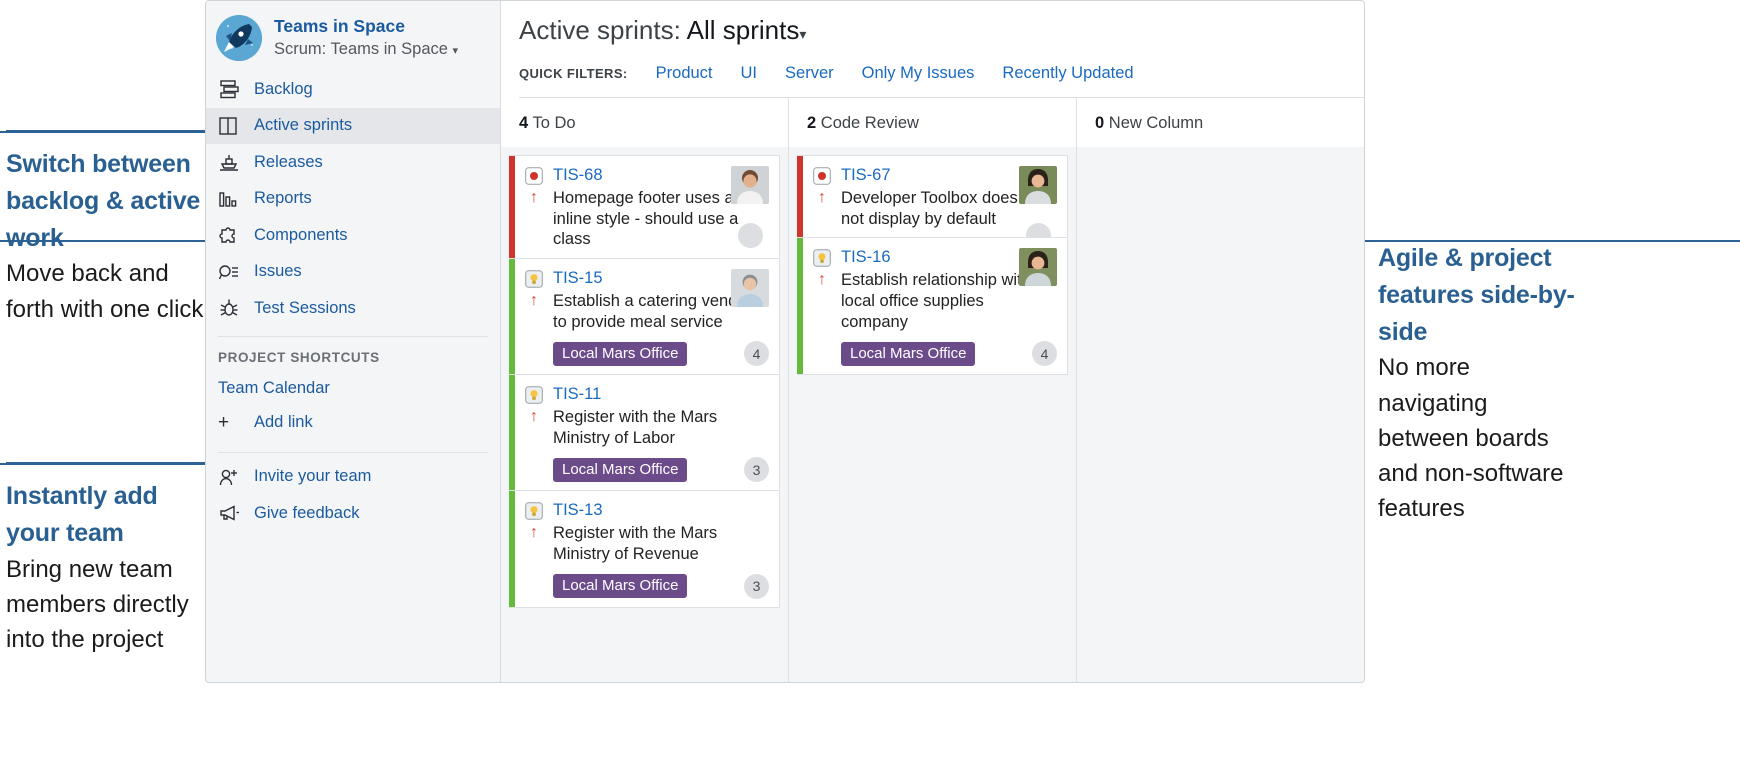  Describe the element at coordinates (353, 89) in the screenshot. I see `sidebar-item-backlog: Backlog` at that location.